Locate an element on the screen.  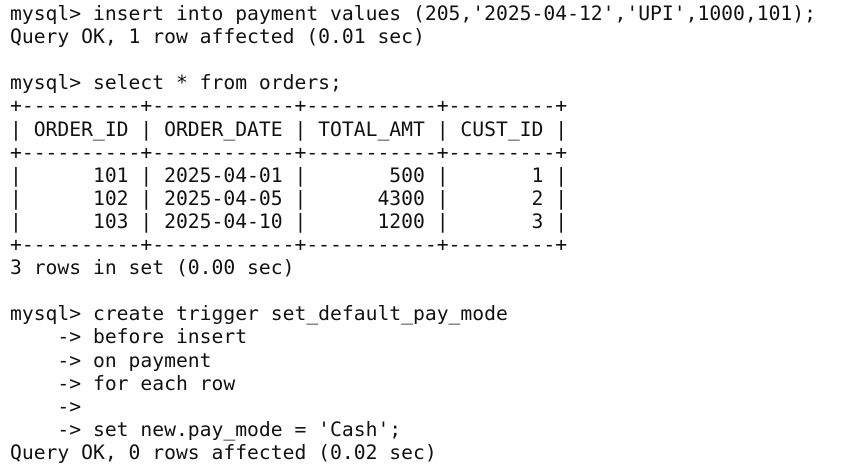
continuation-line: -> for each row is located at coordinates (123, 383).